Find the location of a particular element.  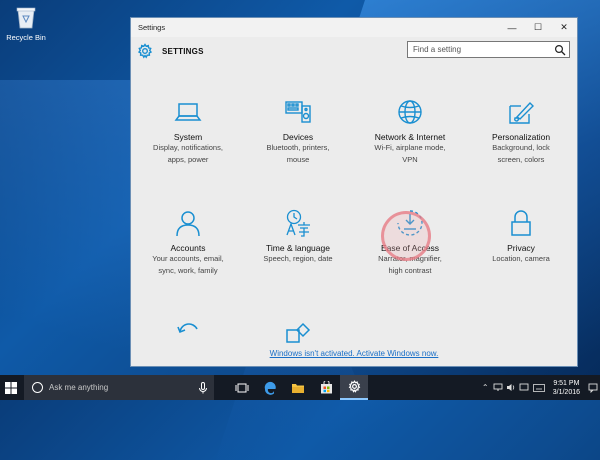

search-input is located at coordinates (481, 49).